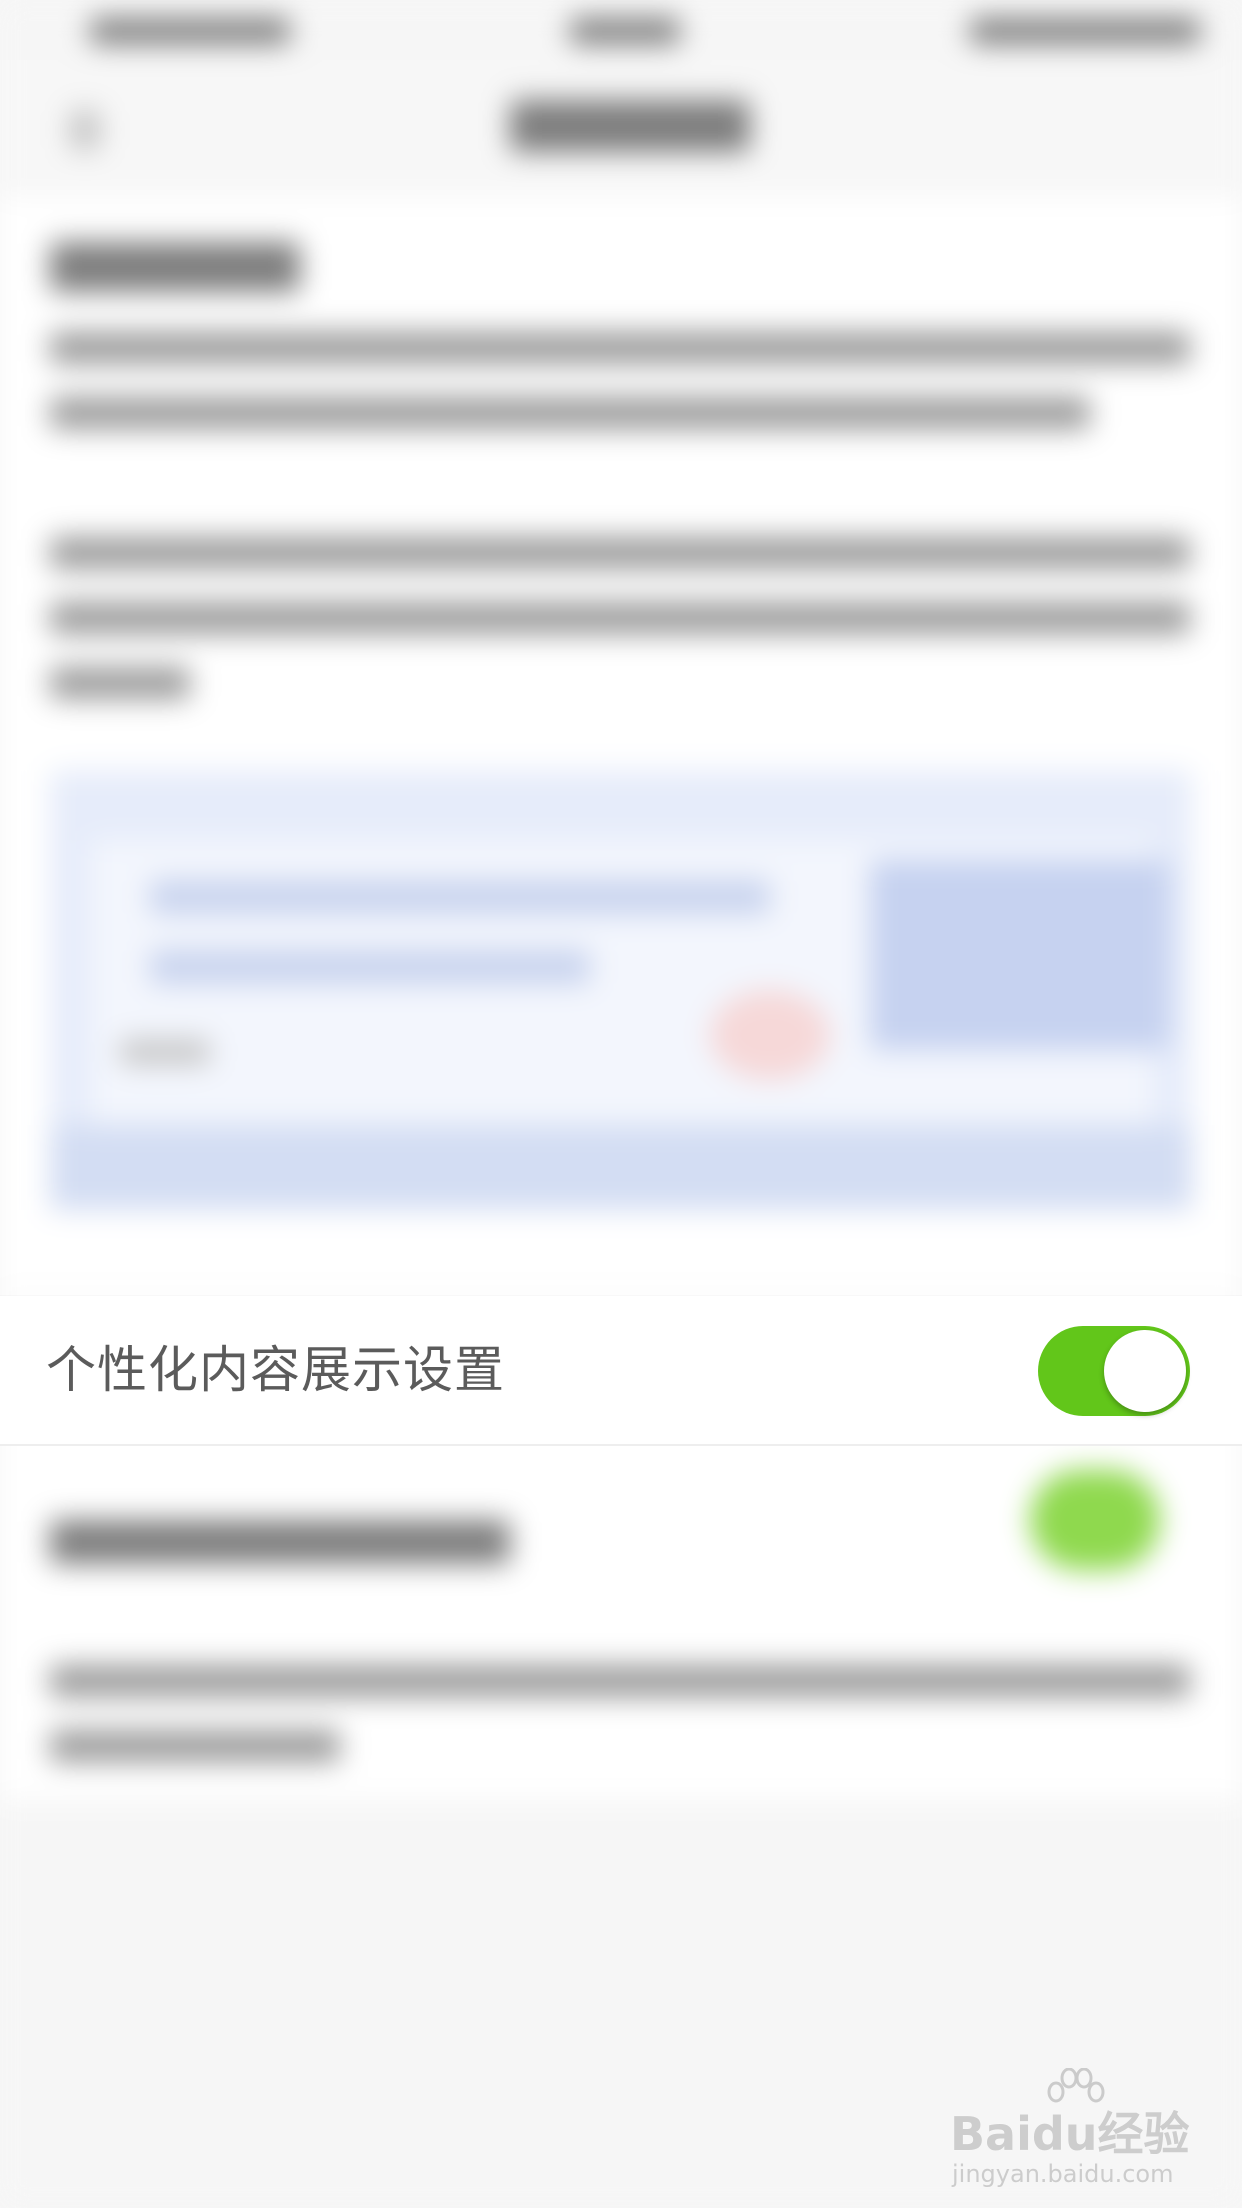  What do you see at coordinates (1070, 2134) in the screenshot?
I see `watermark-logo-text: Baidu经验` at bounding box center [1070, 2134].